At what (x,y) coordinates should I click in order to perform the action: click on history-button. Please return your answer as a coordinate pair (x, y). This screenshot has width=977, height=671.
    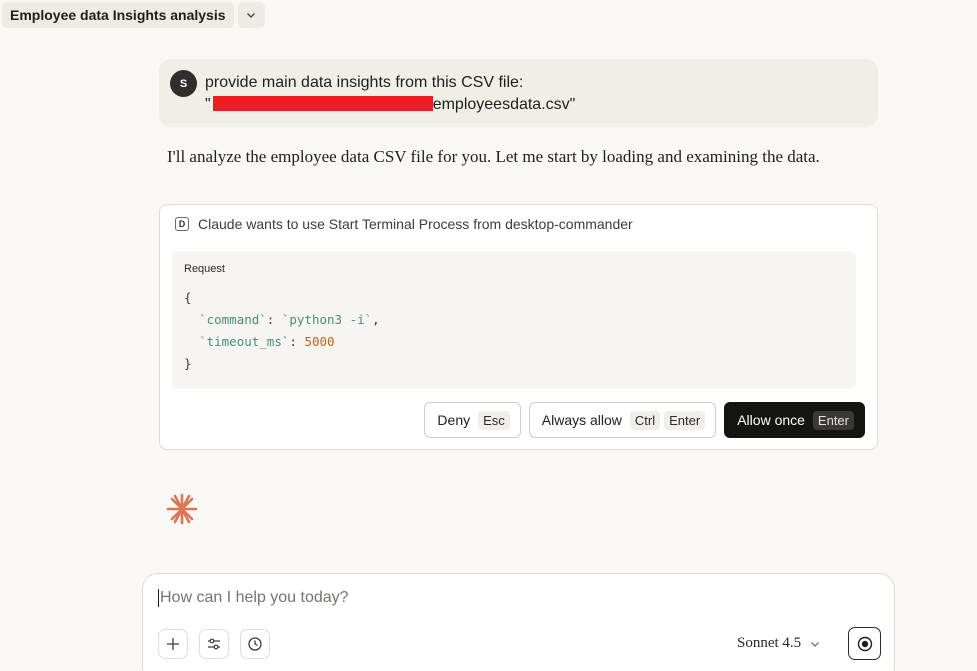
    Looking at the image, I should click on (255, 644).